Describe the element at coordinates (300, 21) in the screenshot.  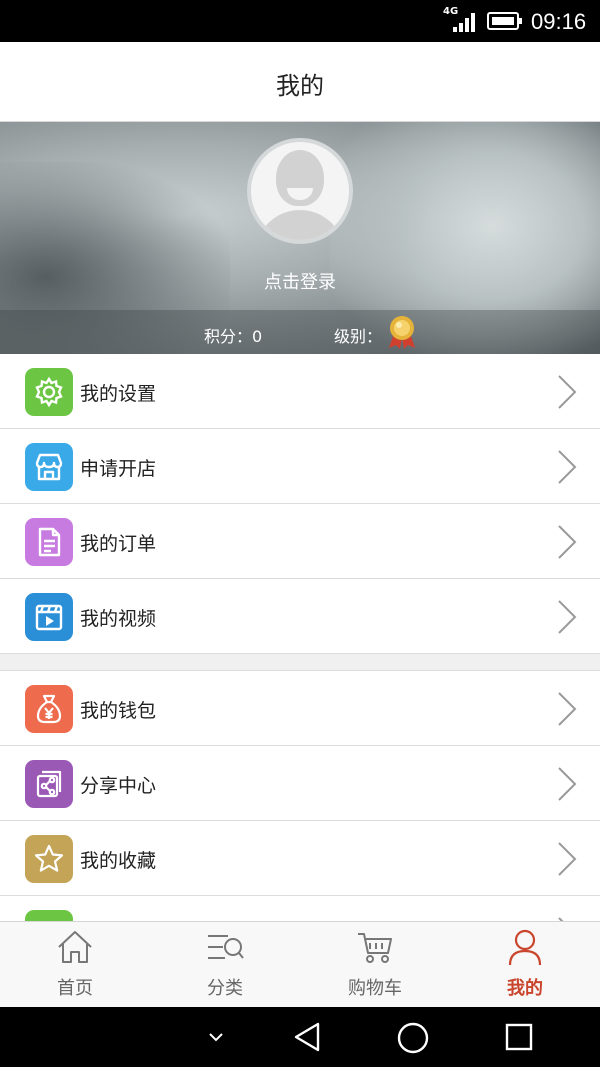
I see `status-bar: 4G 09:16` at that location.